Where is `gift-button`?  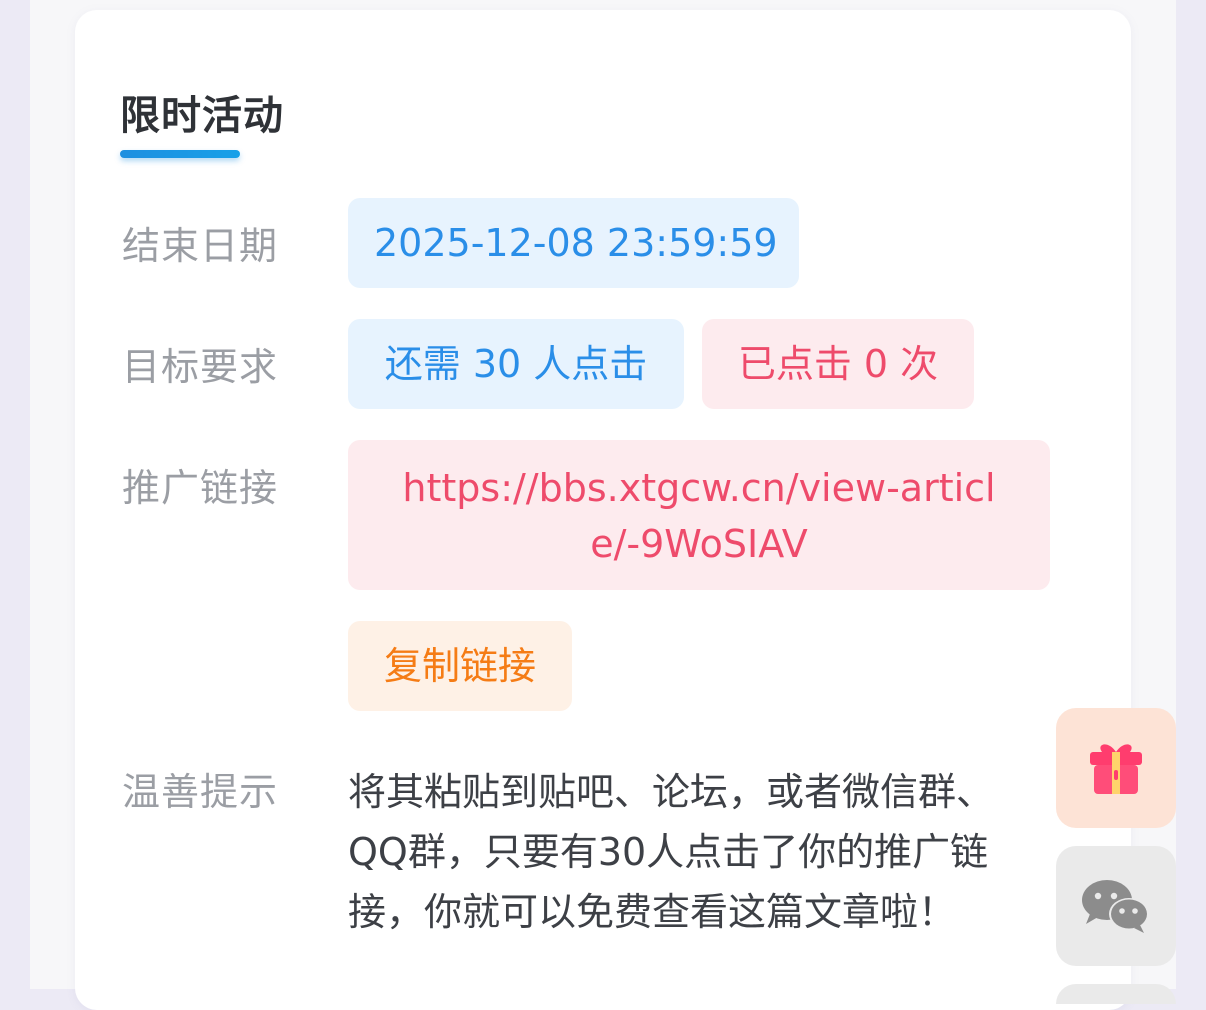 gift-button is located at coordinates (1116, 768).